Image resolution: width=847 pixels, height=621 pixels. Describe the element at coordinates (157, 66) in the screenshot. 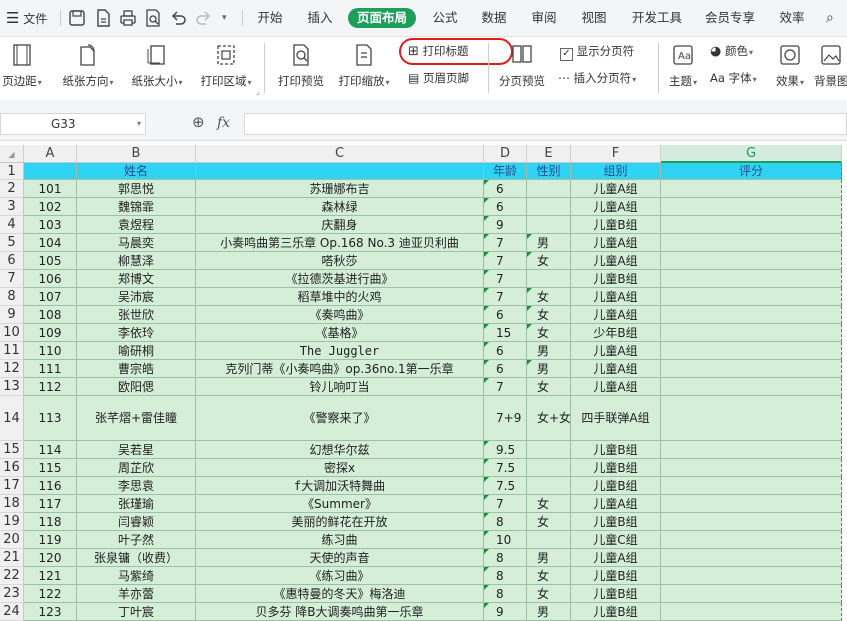

I see `paper-size-button: 纸张大小▾` at that location.